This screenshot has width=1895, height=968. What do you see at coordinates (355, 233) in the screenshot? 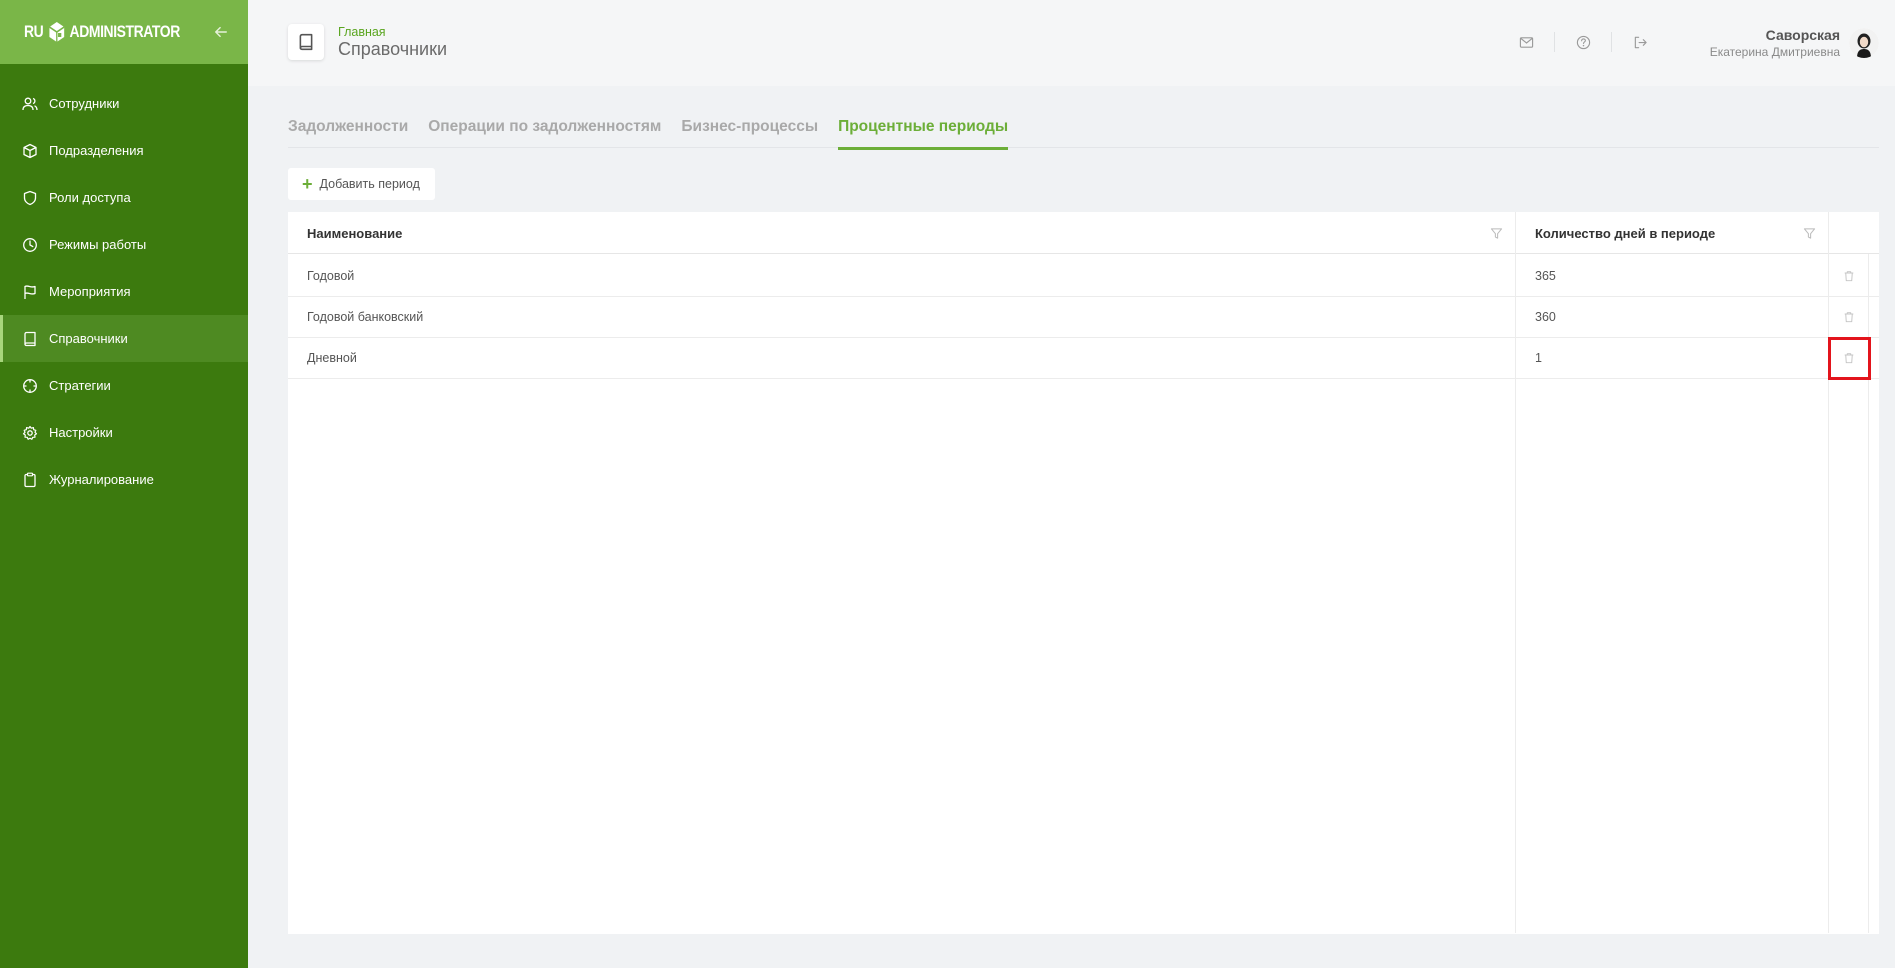
I see `column-title-name: Наименование` at bounding box center [355, 233].